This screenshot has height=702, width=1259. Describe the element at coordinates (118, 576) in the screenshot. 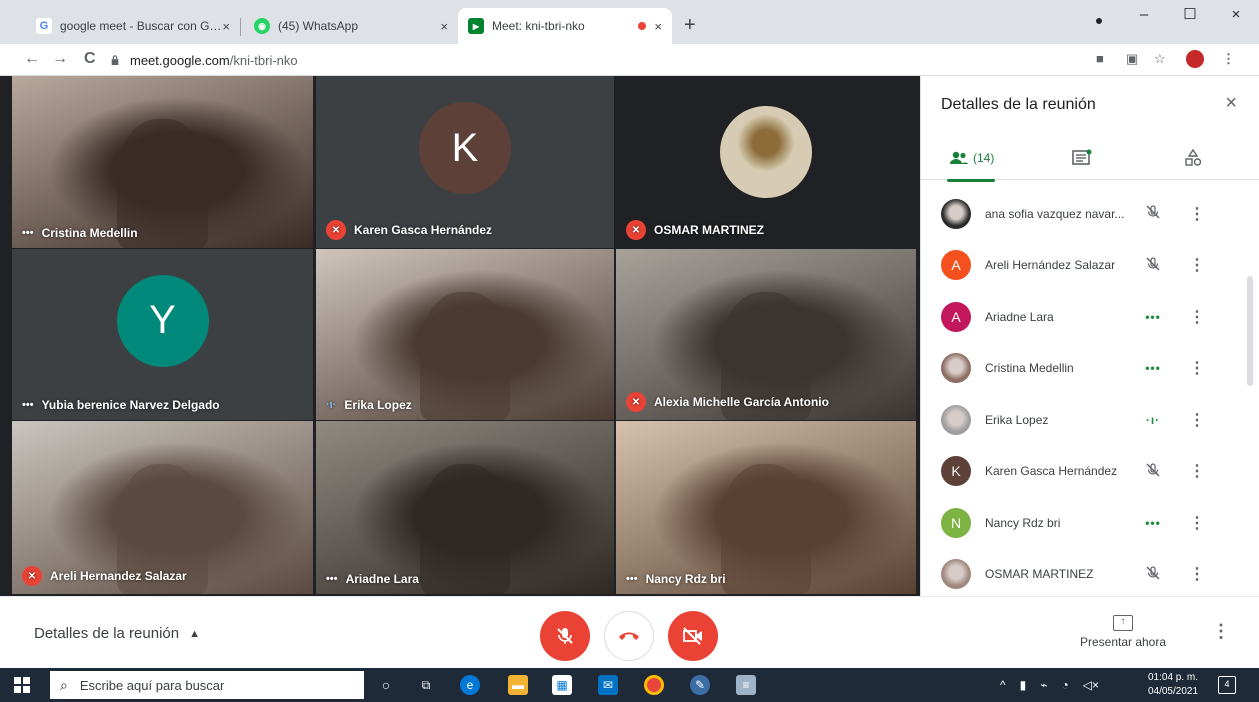

I see `participant-name: Areli Hernandez Salazar` at that location.